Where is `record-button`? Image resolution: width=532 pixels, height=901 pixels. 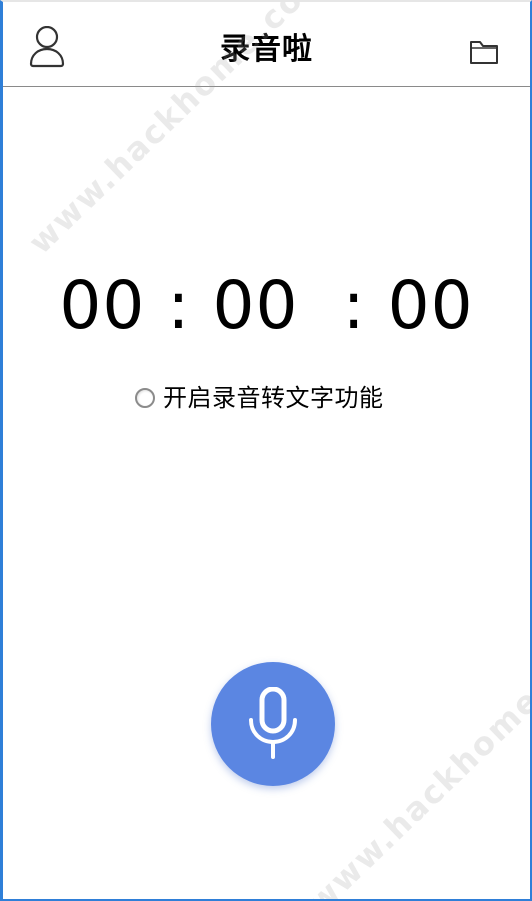
record-button is located at coordinates (273, 724).